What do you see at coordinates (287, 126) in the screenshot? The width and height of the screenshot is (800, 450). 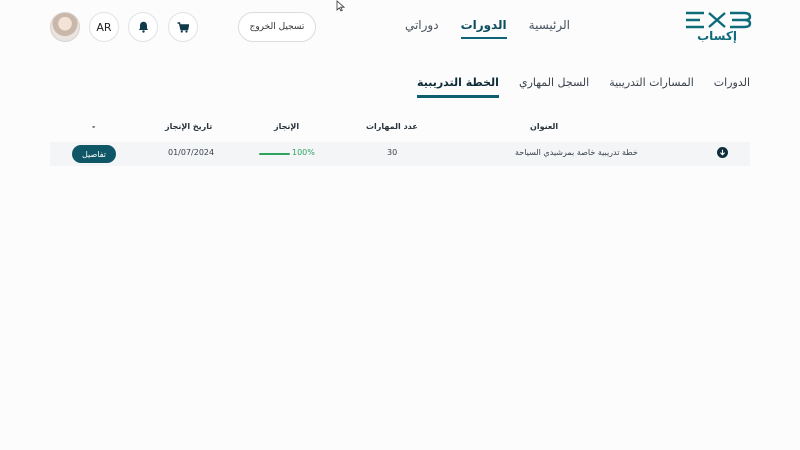 I see `column-header-completion: الإنجاز` at bounding box center [287, 126].